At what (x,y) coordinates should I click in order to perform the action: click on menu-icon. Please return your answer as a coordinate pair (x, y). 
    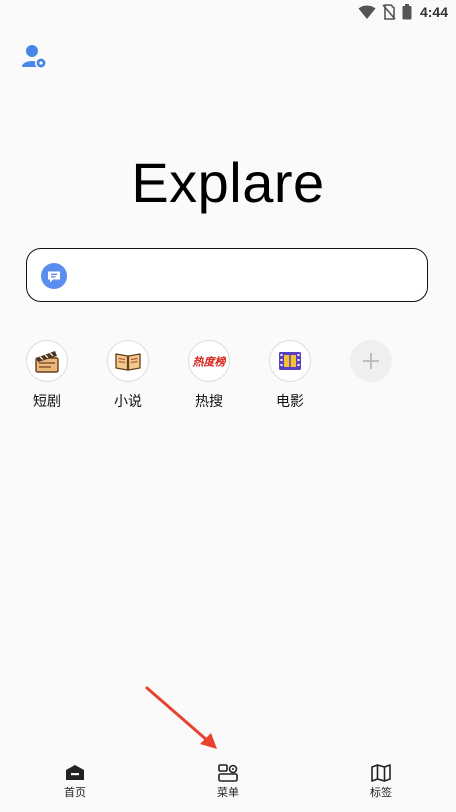
    Looking at the image, I should click on (228, 773).